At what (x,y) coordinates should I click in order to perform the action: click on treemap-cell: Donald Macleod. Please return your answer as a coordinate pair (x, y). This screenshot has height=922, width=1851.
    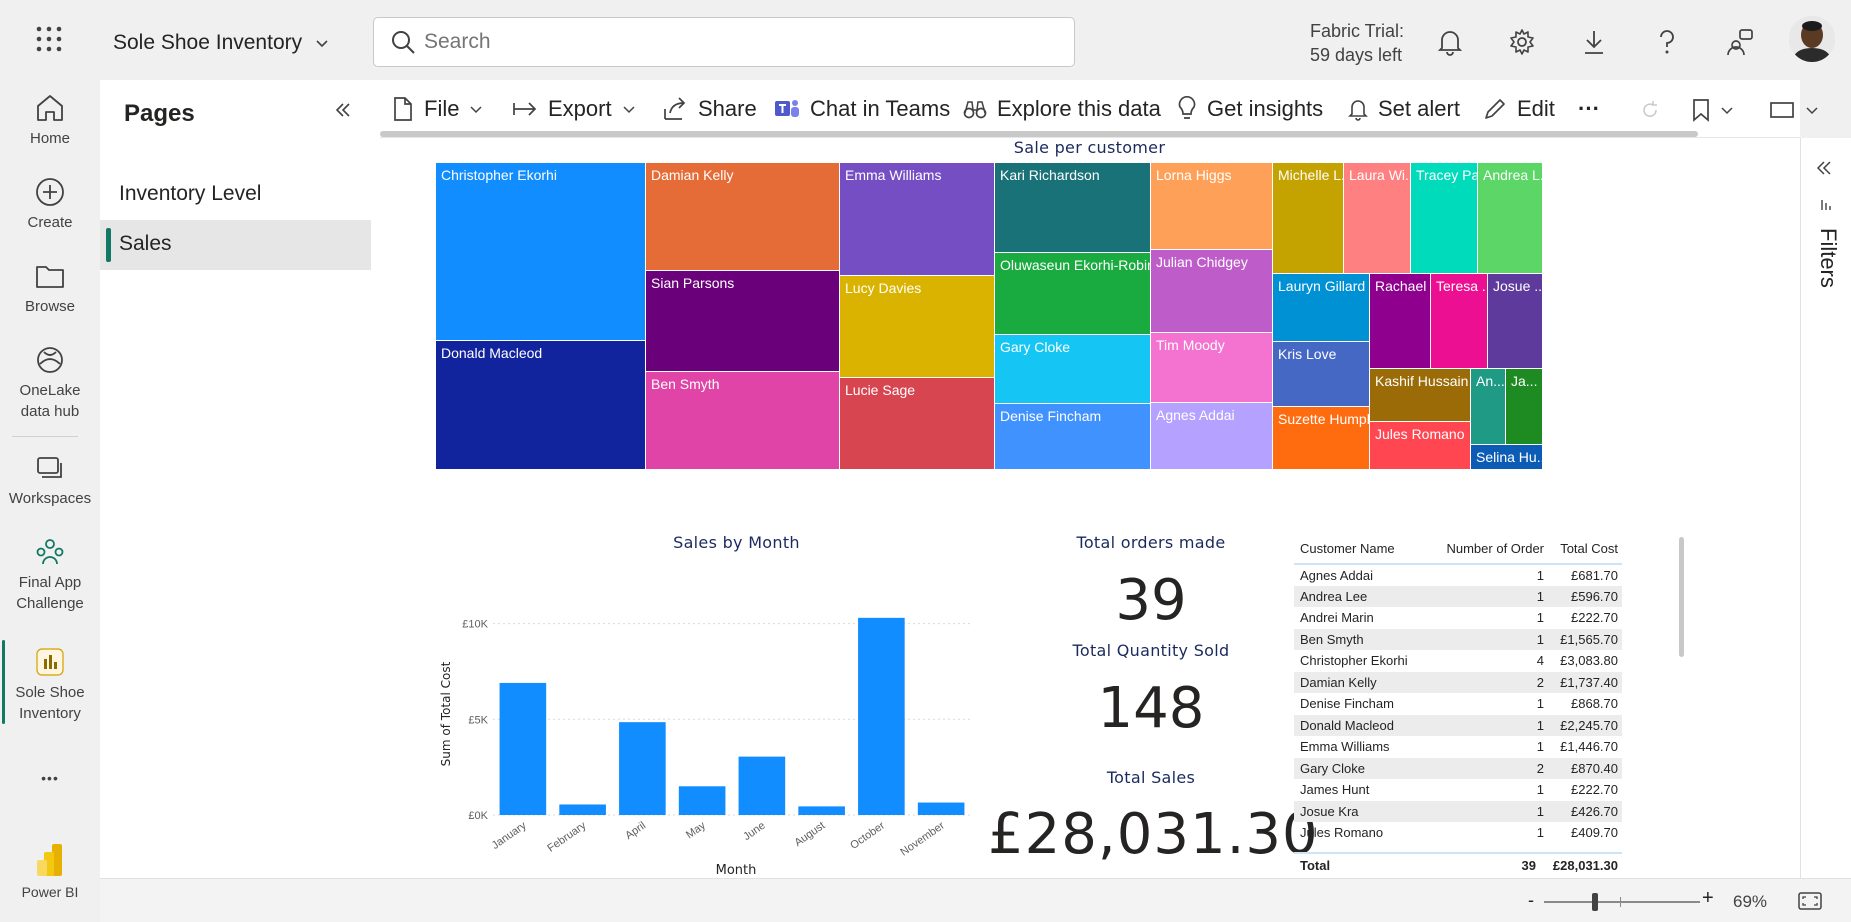
    Looking at the image, I should click on (541, 405).